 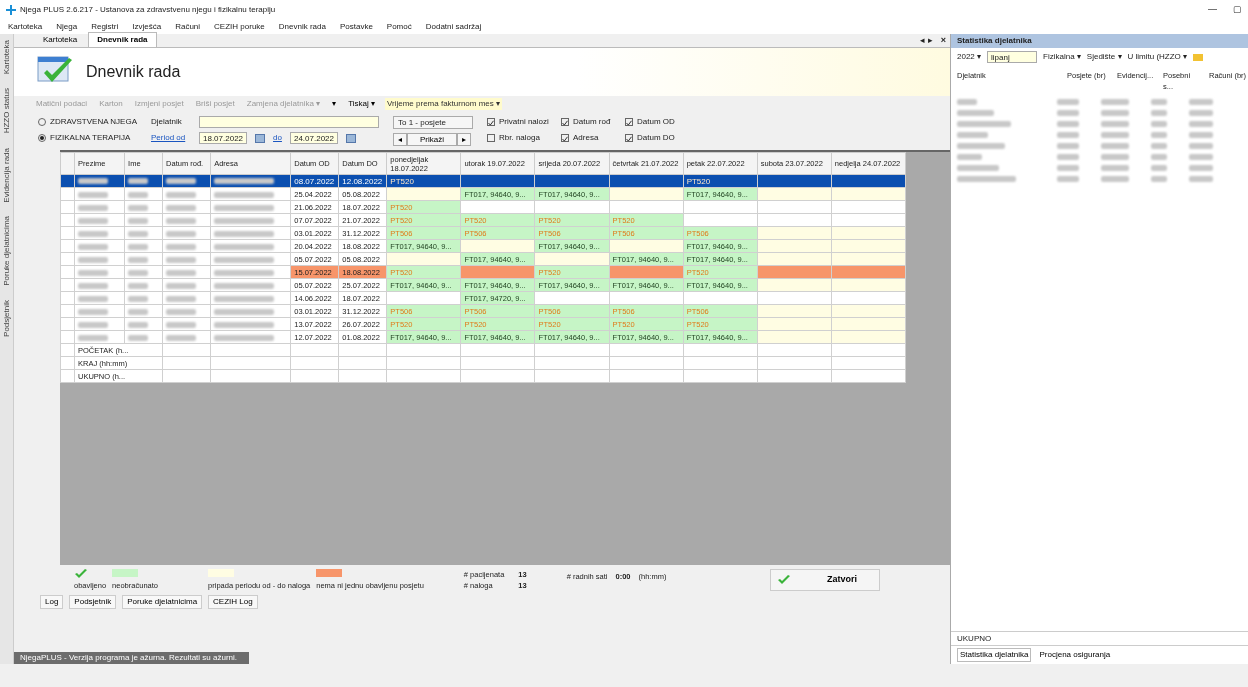 What do you see at coordinates (289, 122) in the screenshot?
I see `employee-dropdown` at bounding box center [289, 122].